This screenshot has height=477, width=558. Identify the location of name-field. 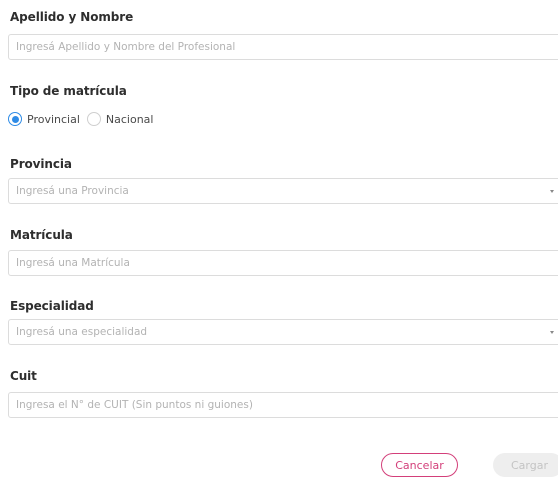
(283, 47).